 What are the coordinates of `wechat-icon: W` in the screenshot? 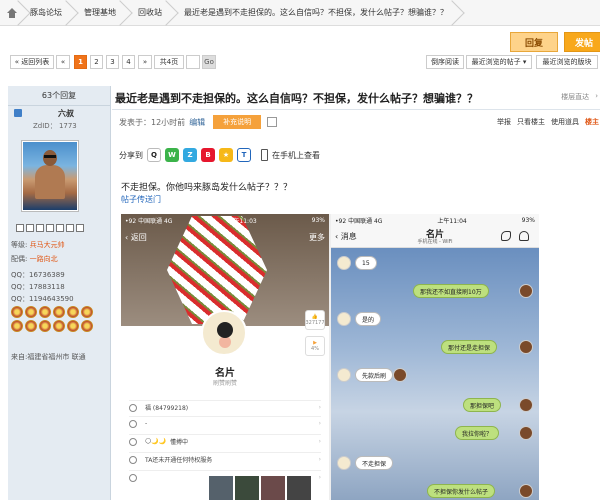 It's located at (172, 155).